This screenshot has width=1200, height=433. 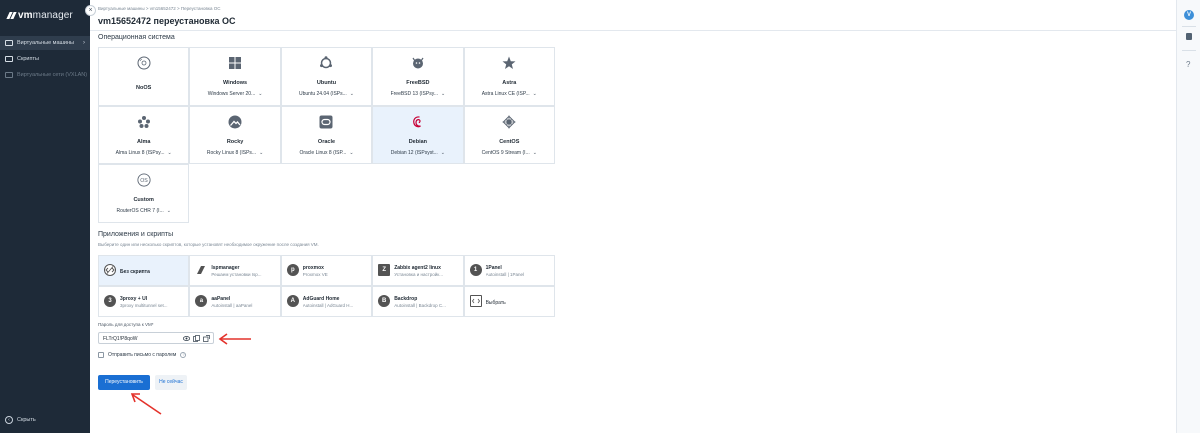 What do you see at coordinates (234, 153) in the screenshot?
I see `os-version-select: Rocky Linux 8 (ISPs... ⌄` at bounding box center [234, 153].